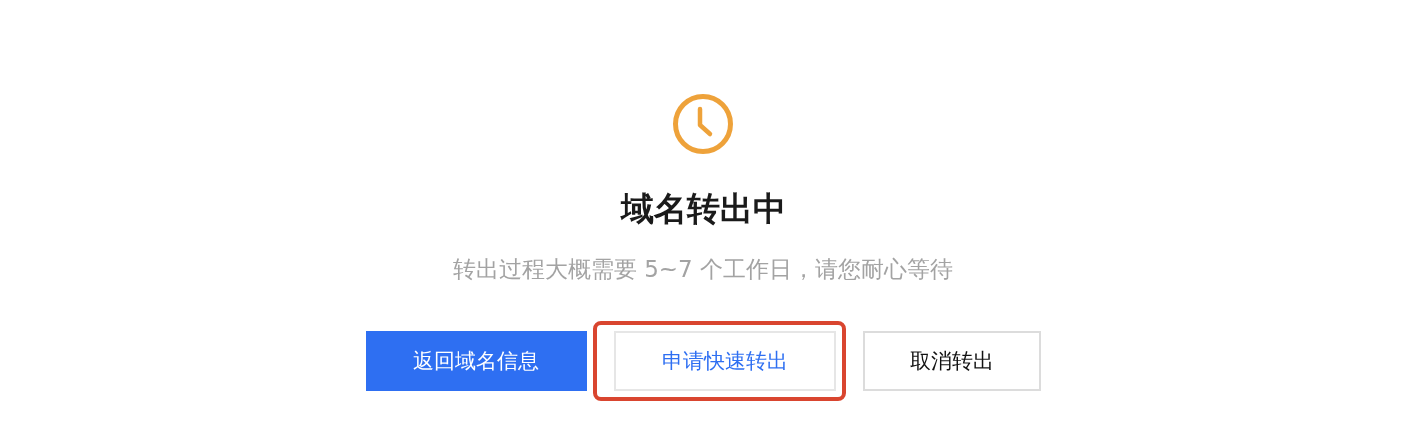 This screenshot has height=448, width=1404. Describe the element at coordinates (951, 361) in the screenshot. I see `action-button: 取消转出` at that location.